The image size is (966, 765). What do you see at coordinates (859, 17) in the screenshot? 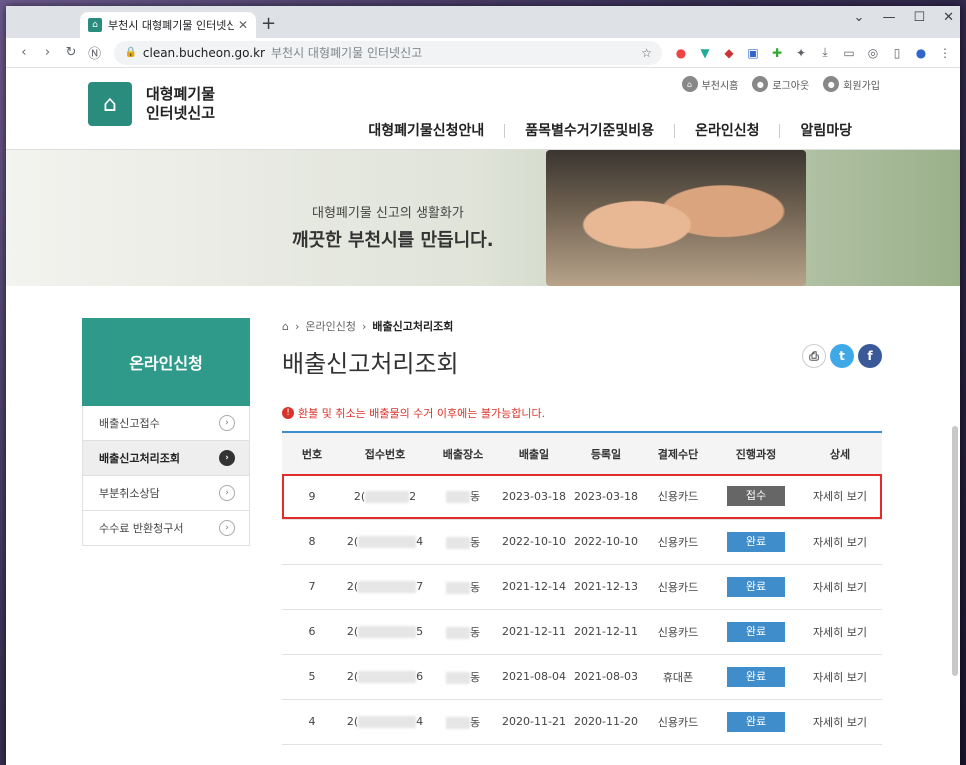
I see `tab-search-icon: ⌄` at bounding box center [859, 17].